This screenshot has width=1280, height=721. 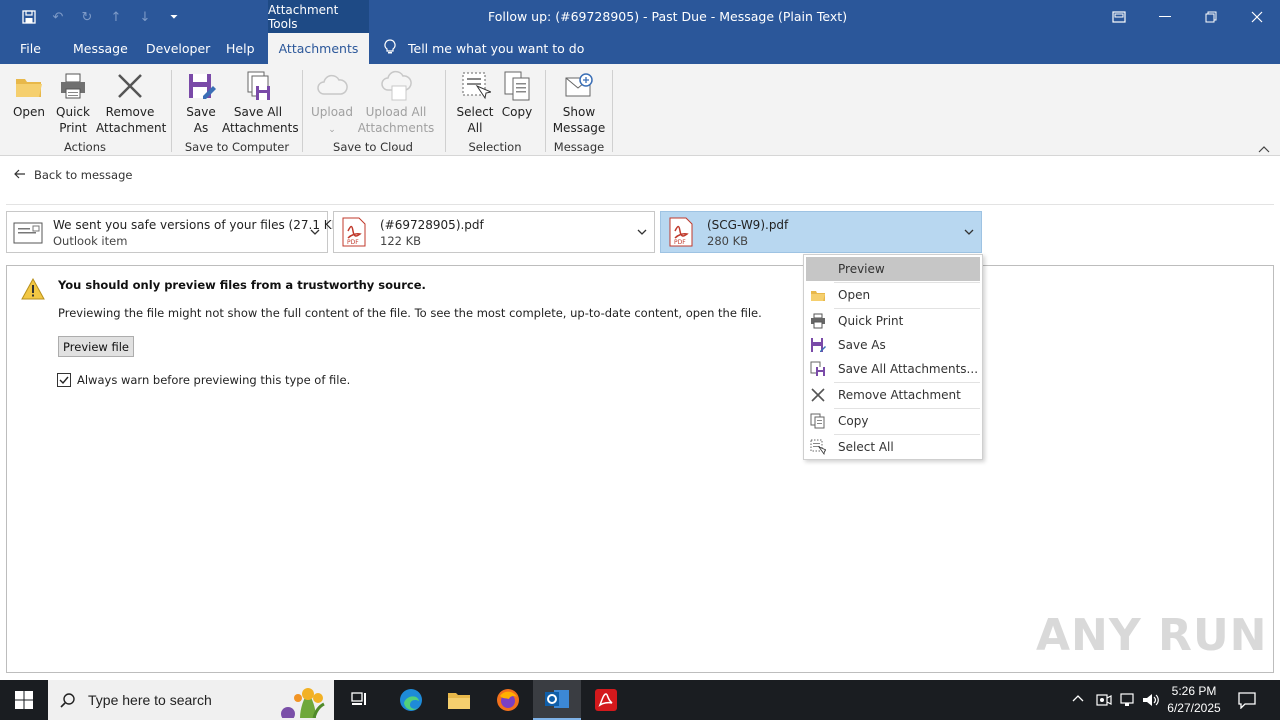 I want to click on select-all-button: Select All, so click(x=475, y=103).